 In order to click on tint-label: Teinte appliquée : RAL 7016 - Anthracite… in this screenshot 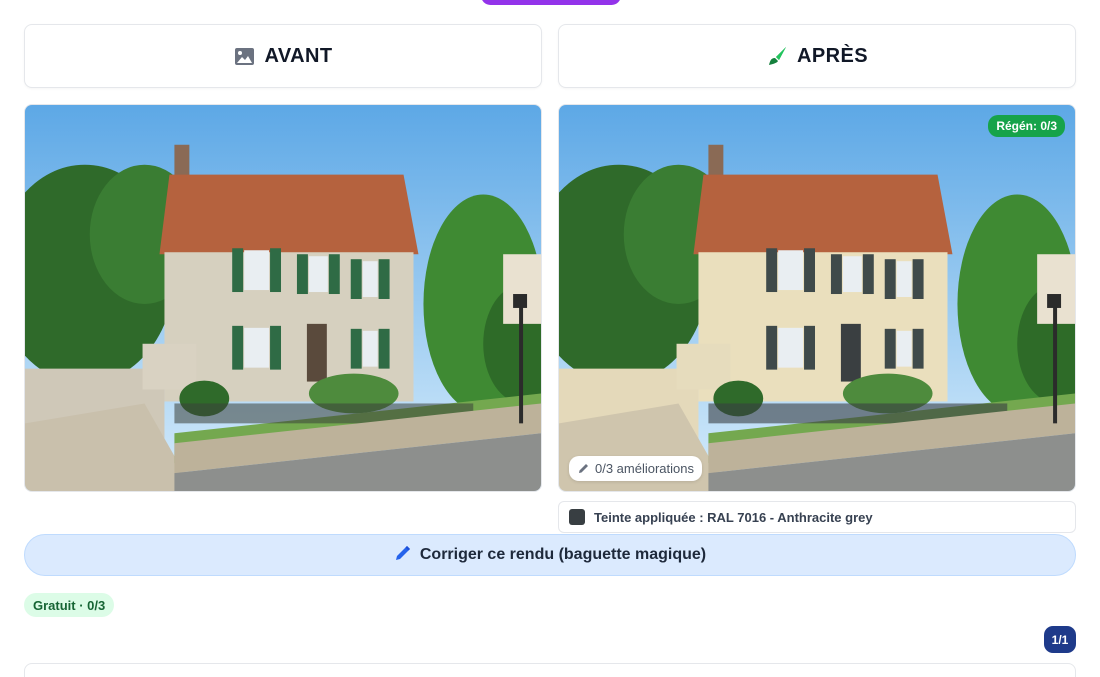, I will do `click(733, 517)`.